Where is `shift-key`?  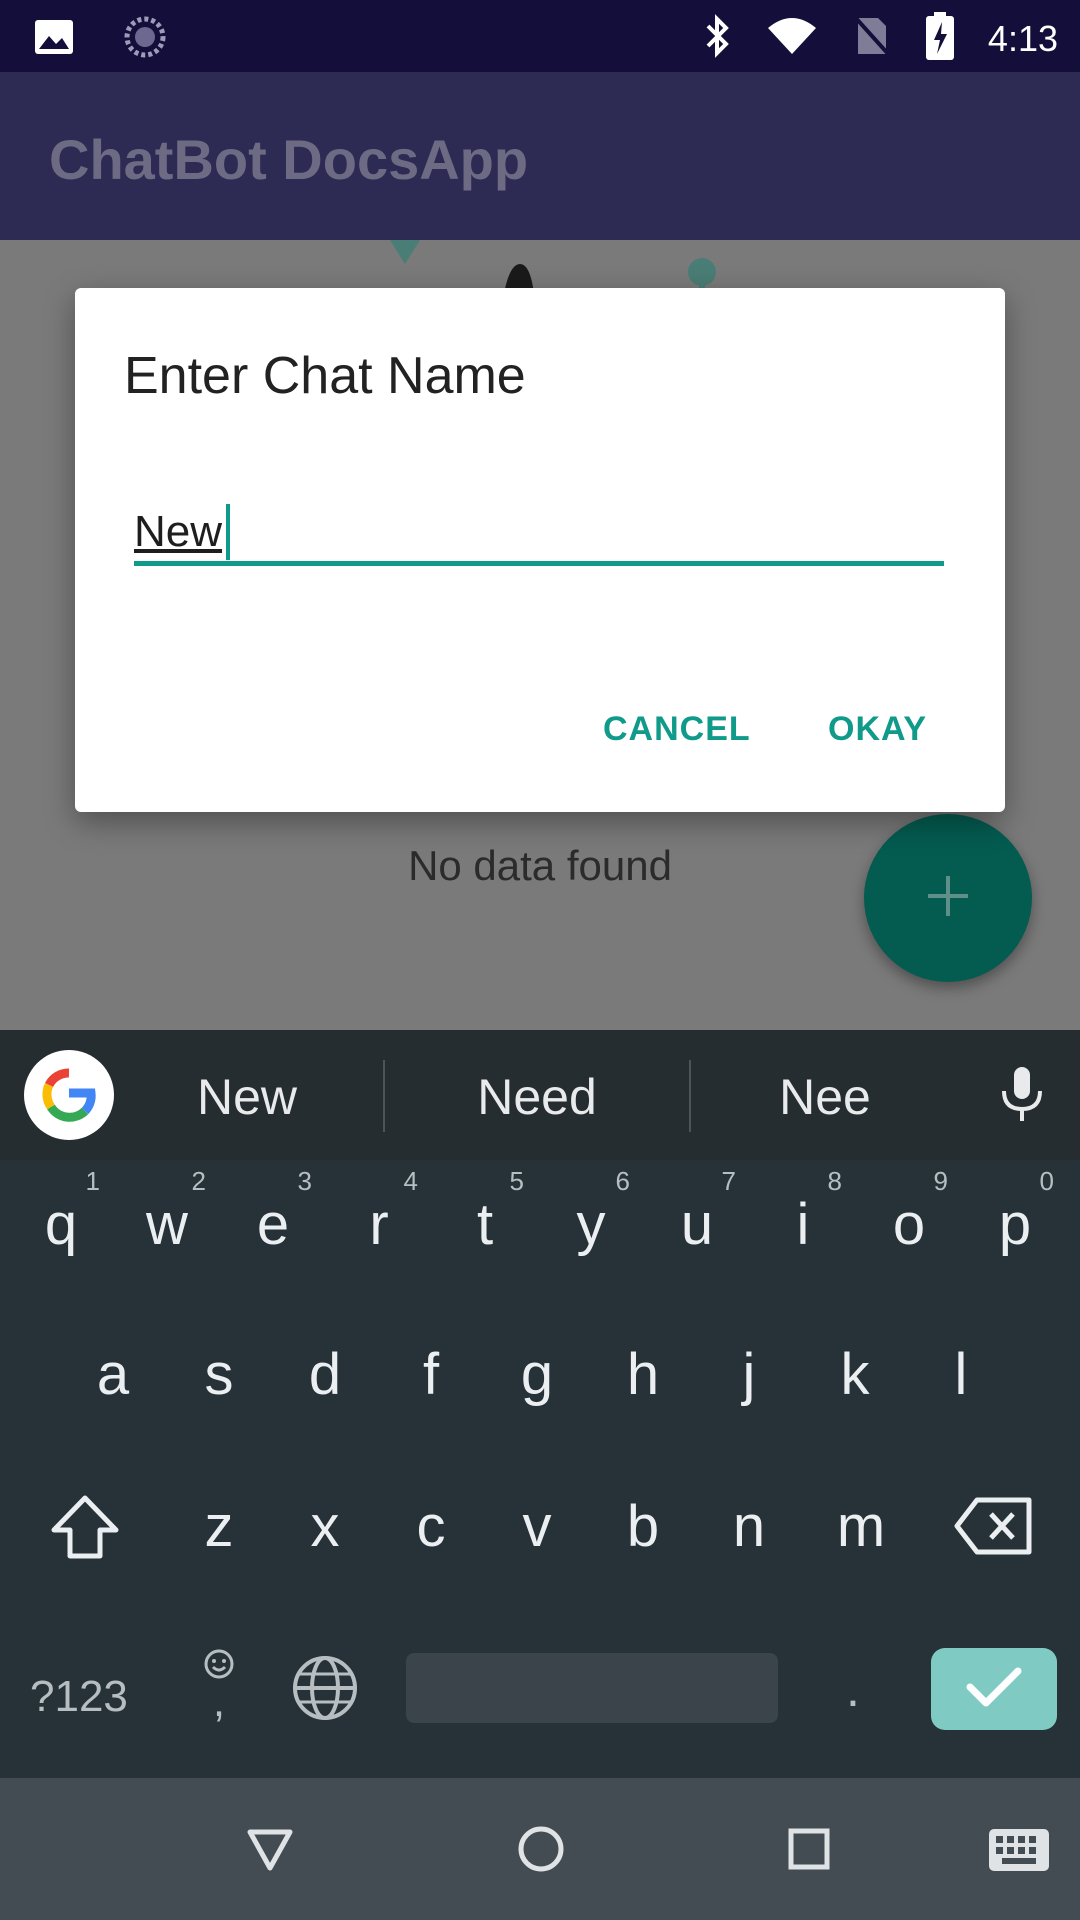
shift-key is located at coordinates (85, 1527).